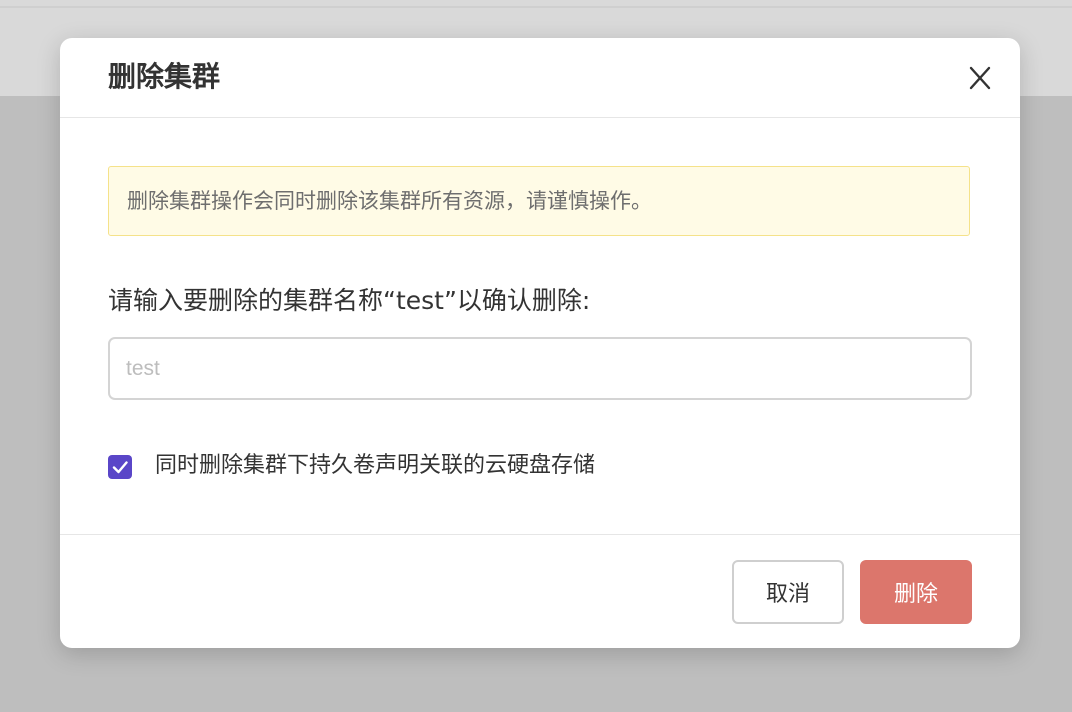 The height and width of the screenshot is (712, 1072). I want to click on warning-message: 删除集群操作会同时删除该集群所有资源，请谨慎操作。, so click(389, 201).